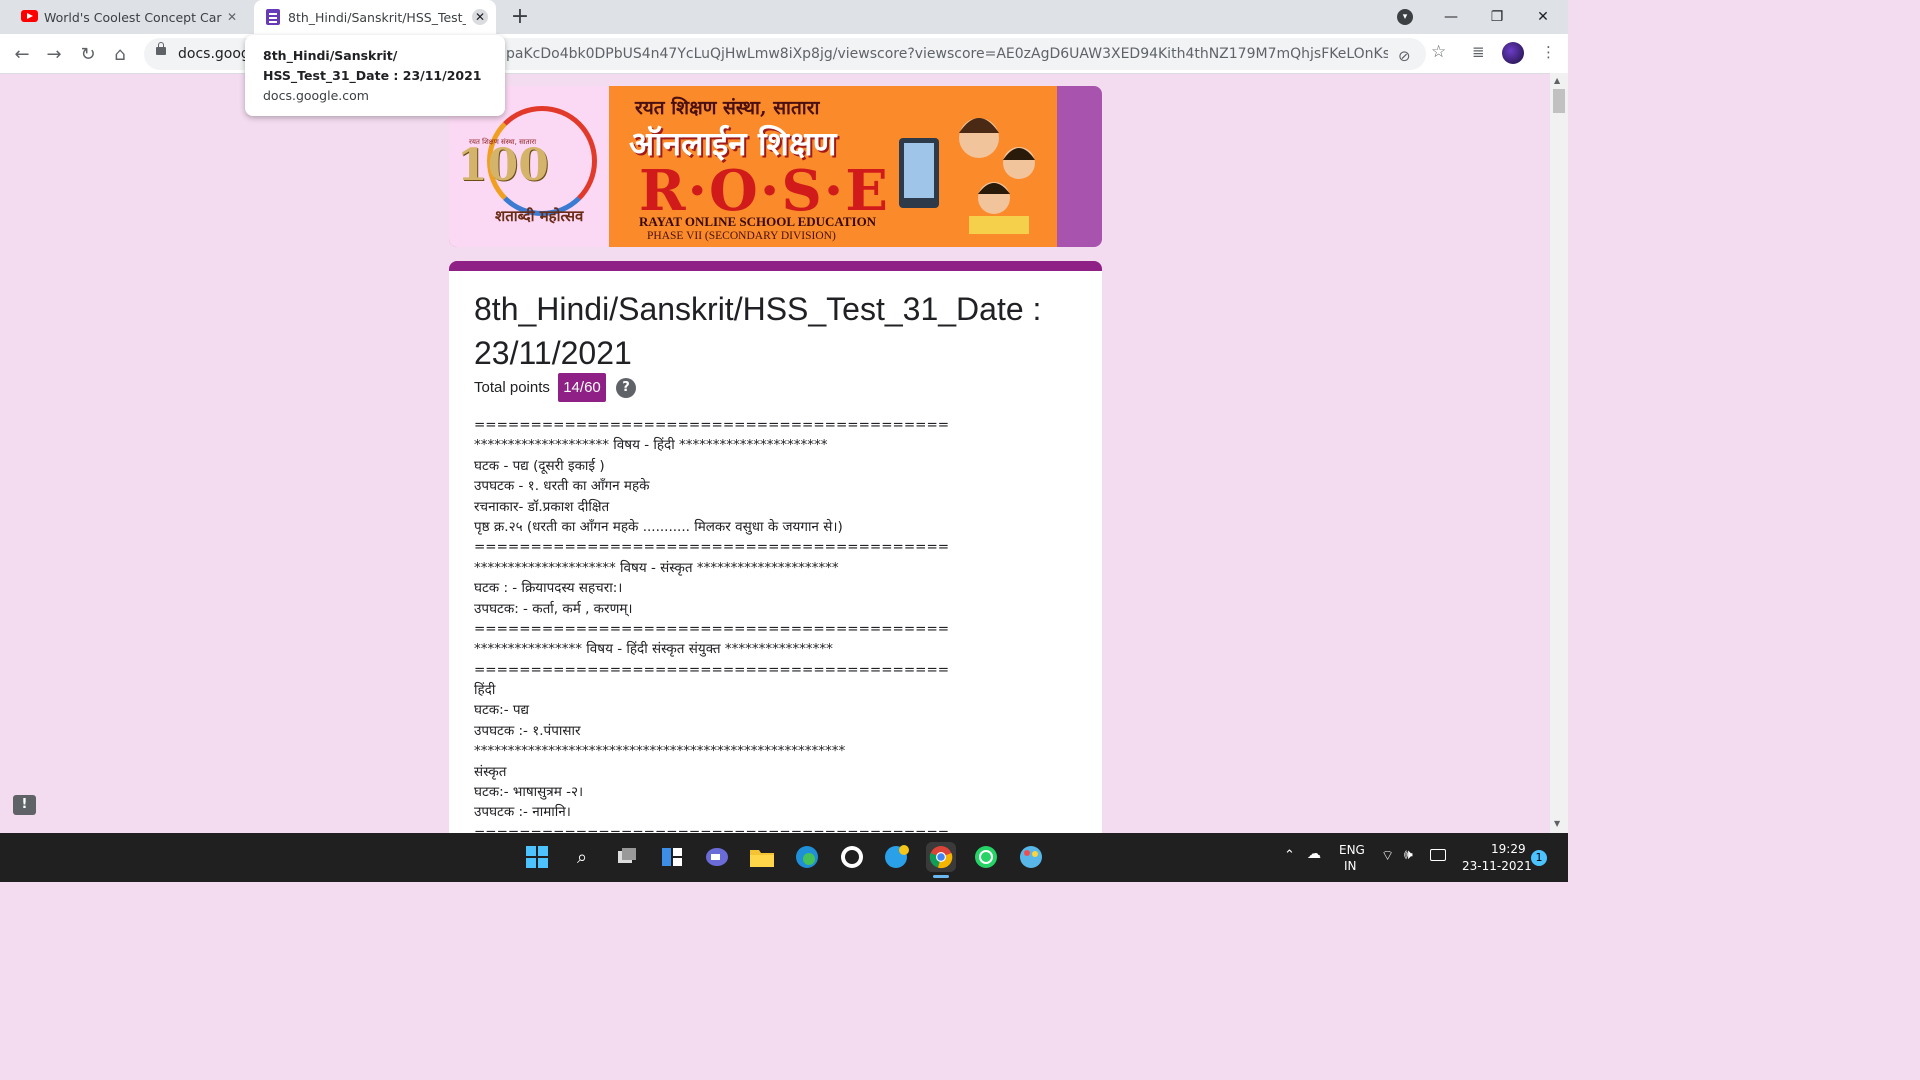  Describe the element at coordinates (548, 588) in the screenshot. I see `description-line: घटक : - क्रियापदस्य सहचरा:।` at that location.